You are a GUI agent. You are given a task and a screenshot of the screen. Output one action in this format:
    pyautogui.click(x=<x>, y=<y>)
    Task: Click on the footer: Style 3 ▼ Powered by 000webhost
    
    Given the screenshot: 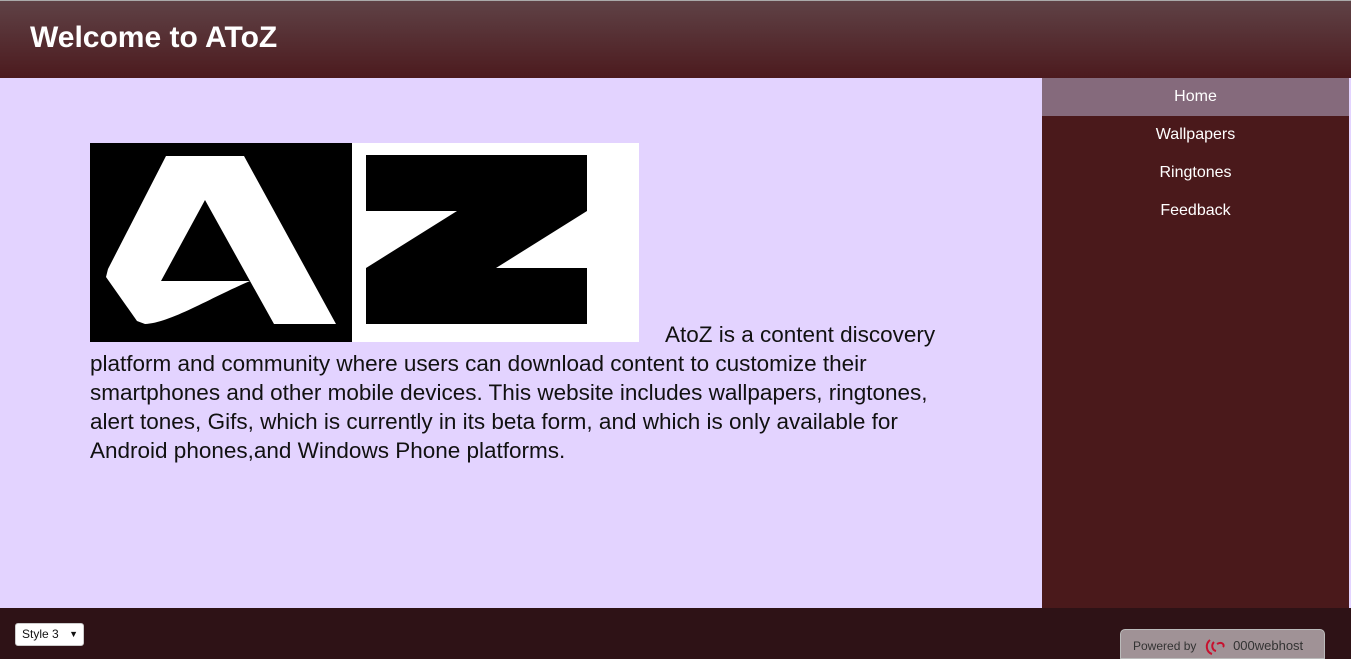 What is the action you would take?
    pyautogui.click(x=675, y=633)
    